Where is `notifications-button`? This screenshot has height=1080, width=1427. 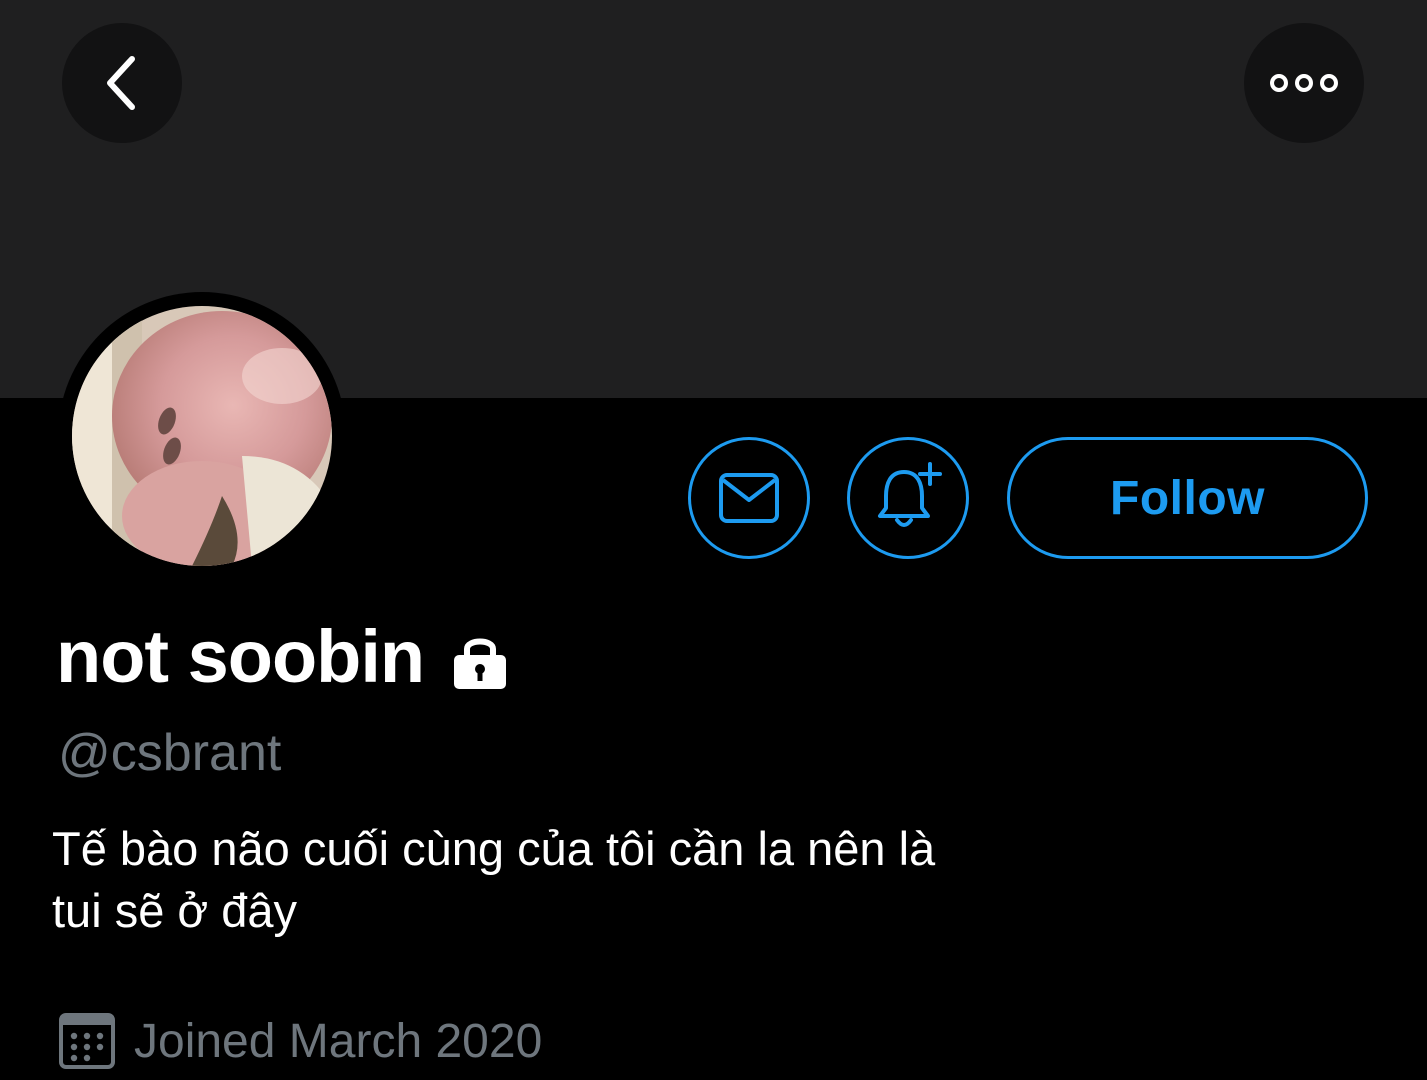 notifications-button is located at coordinates (908, 498).